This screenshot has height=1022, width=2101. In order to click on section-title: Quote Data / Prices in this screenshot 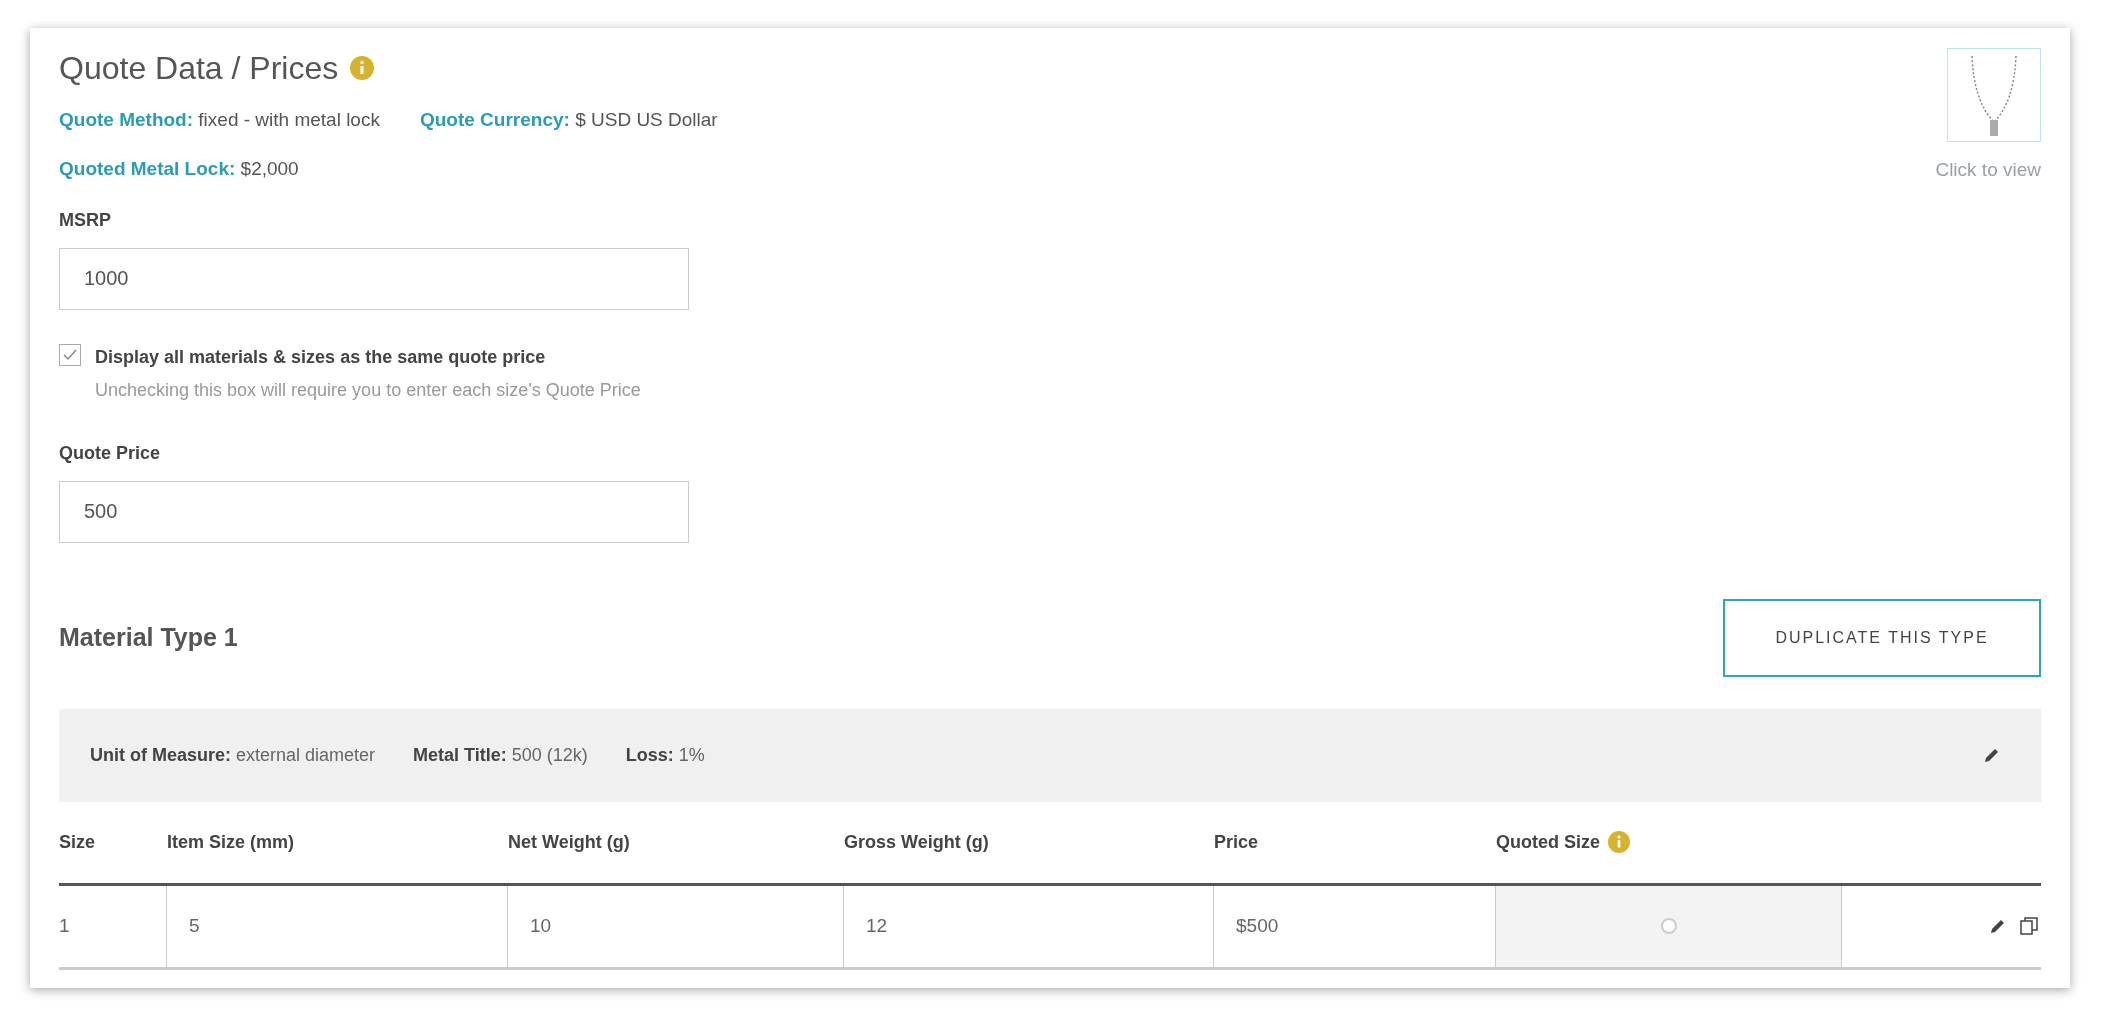, I will do `click(199, 68)`.